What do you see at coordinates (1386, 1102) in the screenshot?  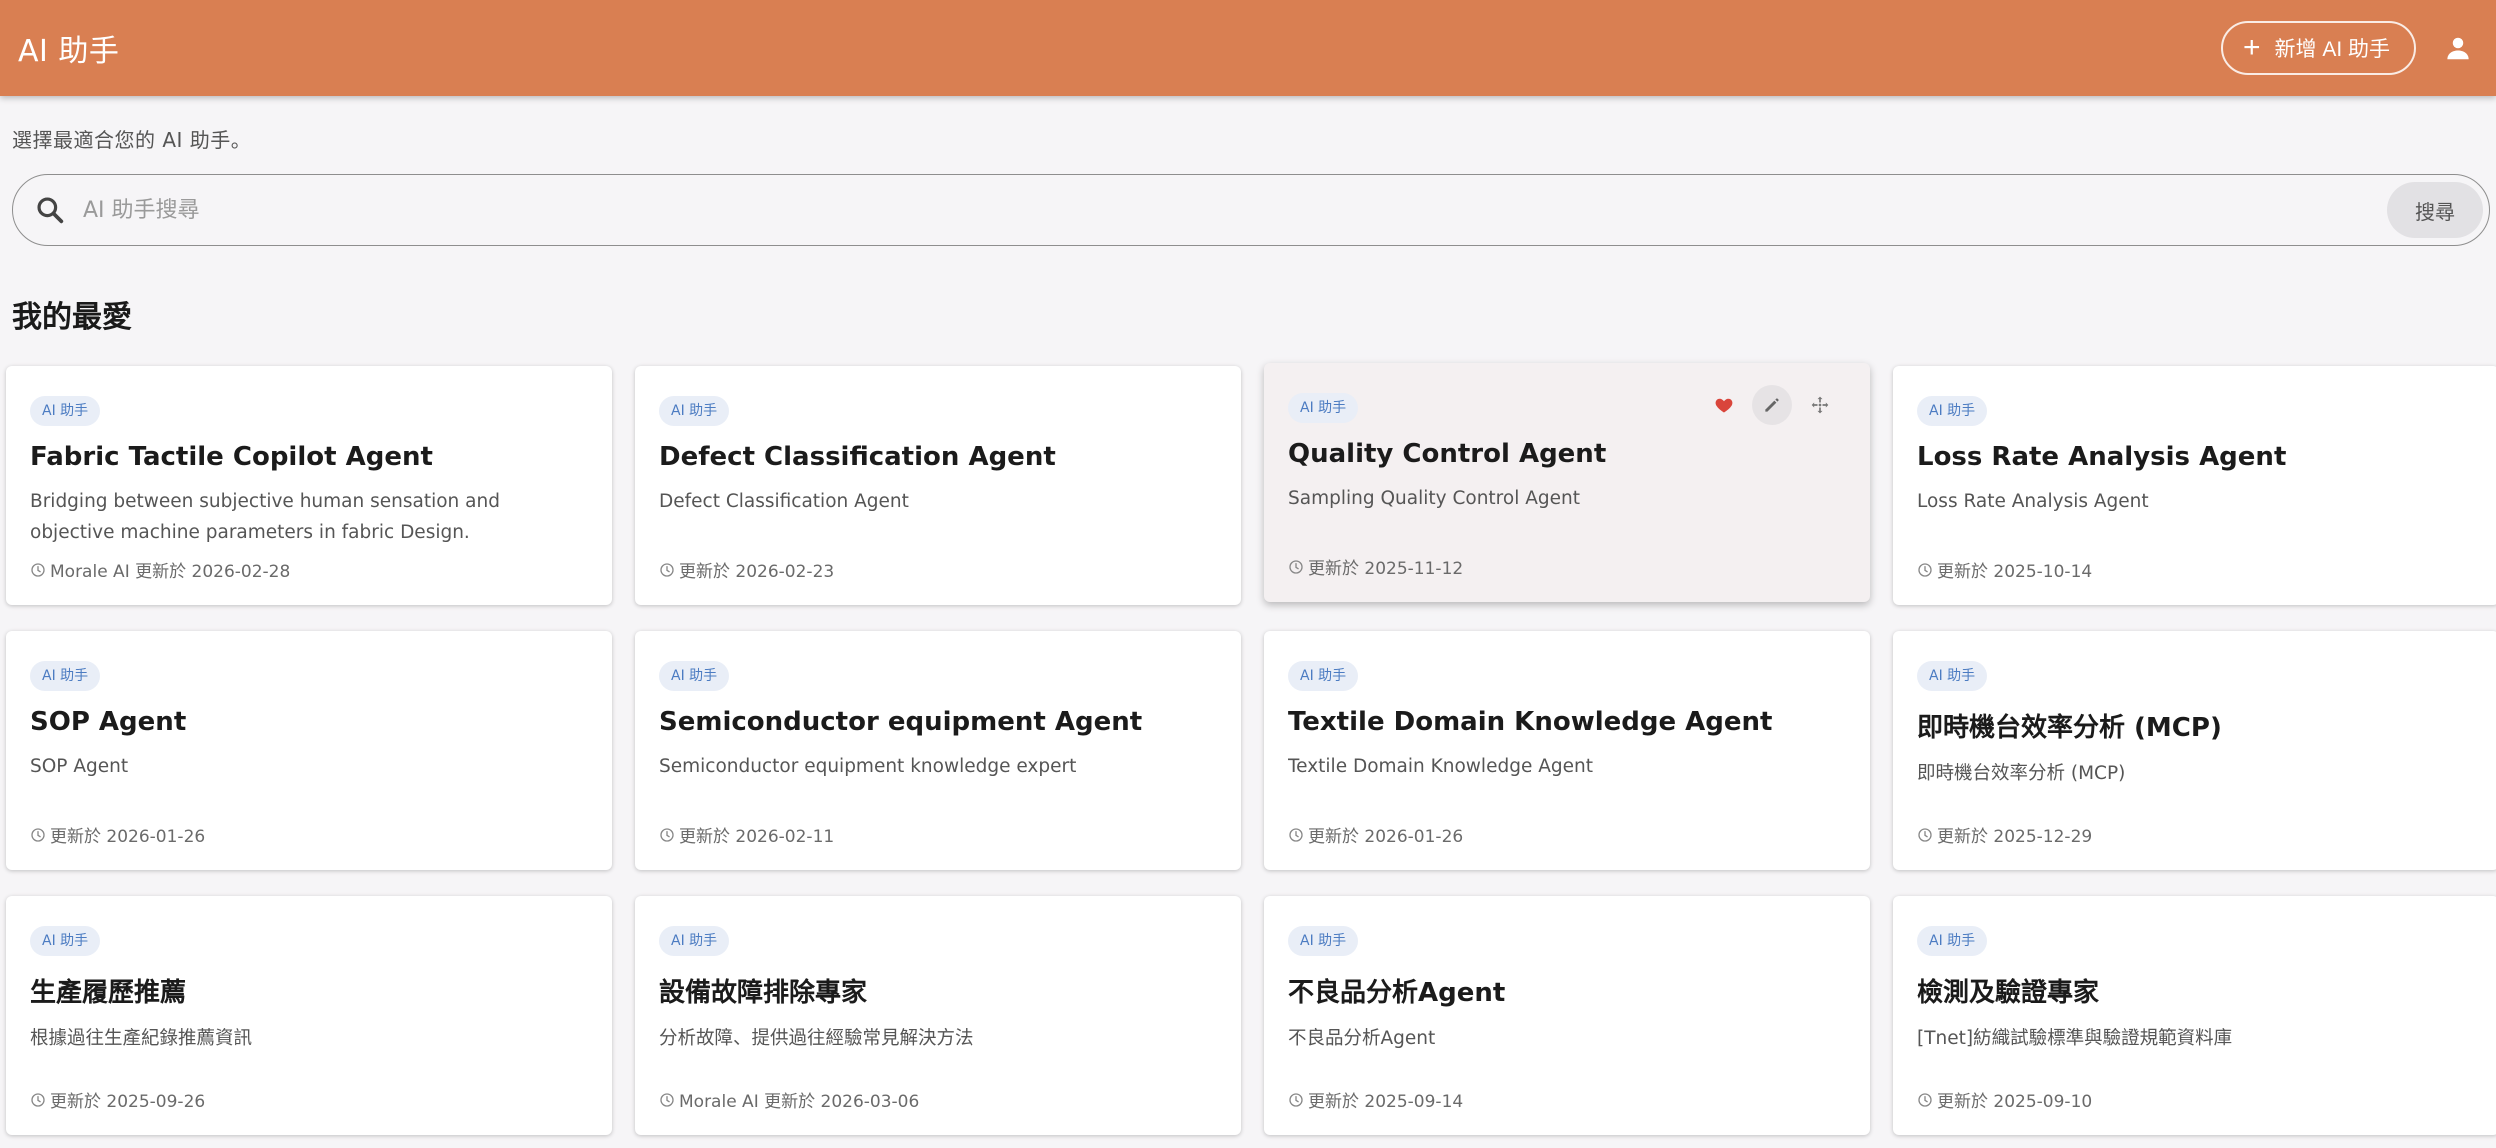 I see `agent-card-updated-text: 更新於 2025-09-14` at bounding box center [1386, 1102].